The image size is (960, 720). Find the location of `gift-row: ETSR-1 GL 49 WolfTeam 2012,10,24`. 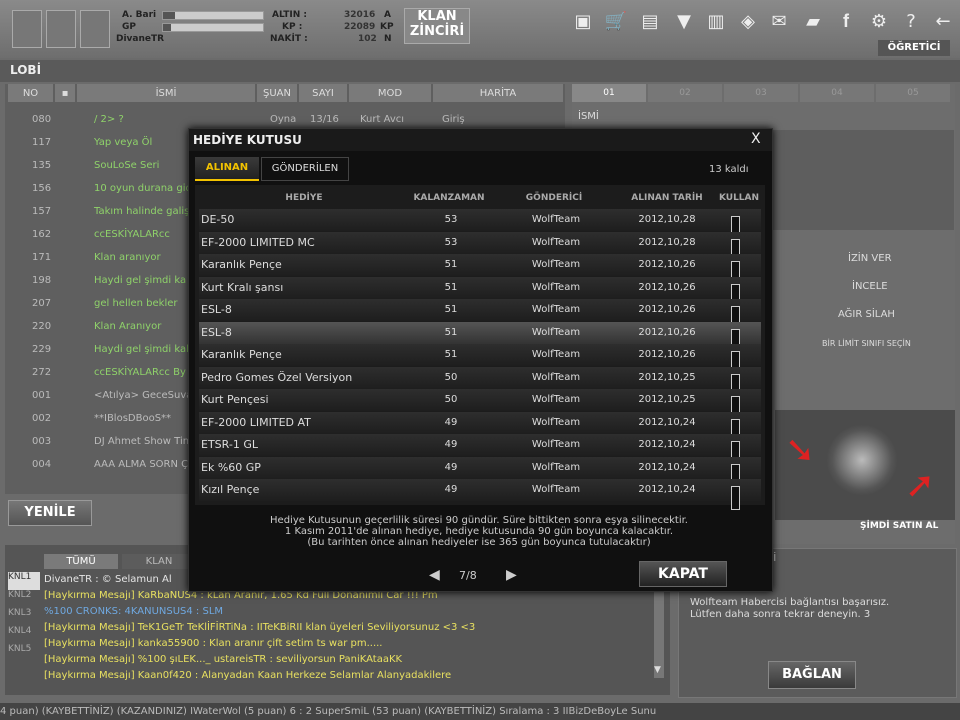

gift-row: ETSR-1 GL 49 WolfTeam 2012,10,24 is located at coordinates (480, 449).